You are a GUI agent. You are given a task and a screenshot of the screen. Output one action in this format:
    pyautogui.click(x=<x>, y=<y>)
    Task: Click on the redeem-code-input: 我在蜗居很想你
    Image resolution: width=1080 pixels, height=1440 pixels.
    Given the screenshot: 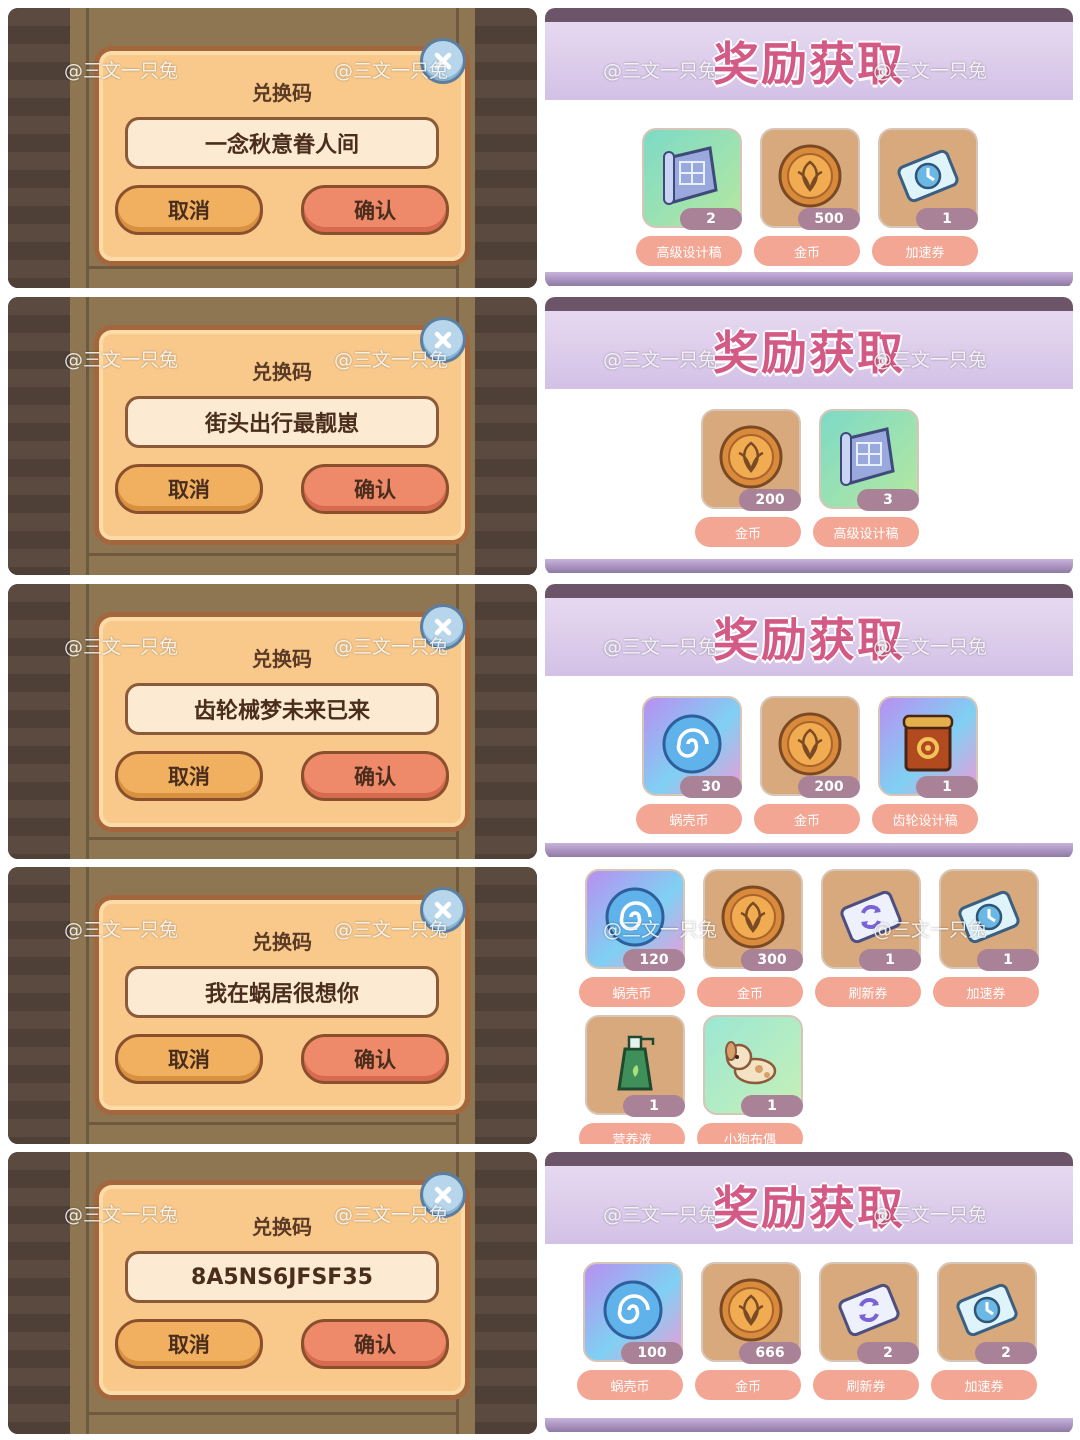 What is the action you would take?
    pyautogui.click(x=282, y=992)
    